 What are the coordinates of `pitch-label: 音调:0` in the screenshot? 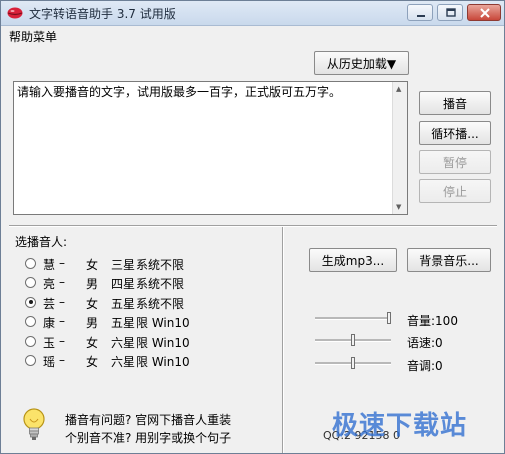 It's located at (425, 366).